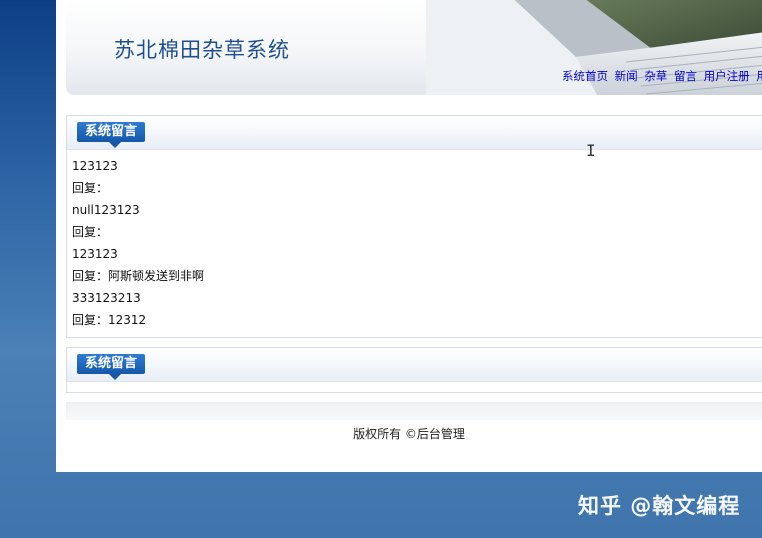  What do you see at coordinates (626, 76) in the screenshot?
I see `nav-news: 新闻` at bounding box center [626, 76].